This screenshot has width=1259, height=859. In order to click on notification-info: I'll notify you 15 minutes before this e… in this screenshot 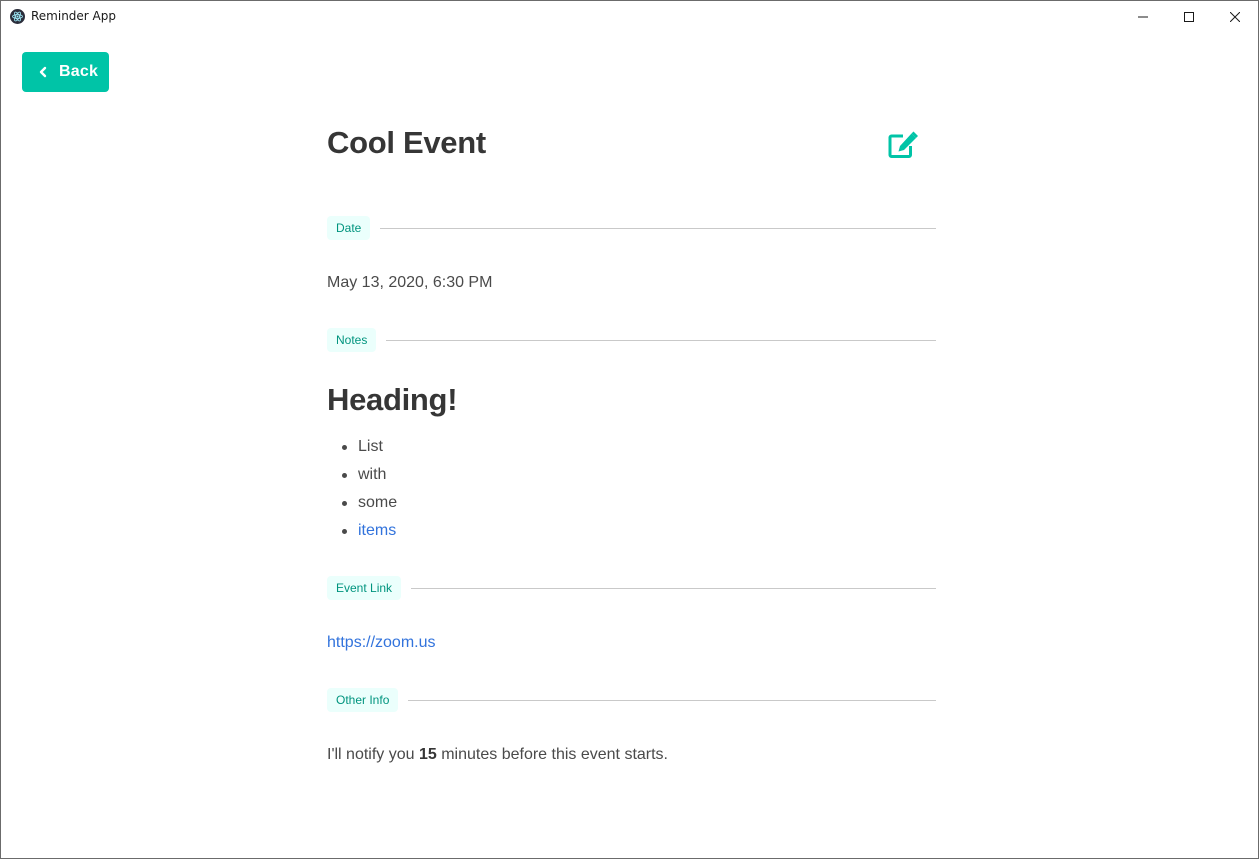, I will do `click(497, 755)`.